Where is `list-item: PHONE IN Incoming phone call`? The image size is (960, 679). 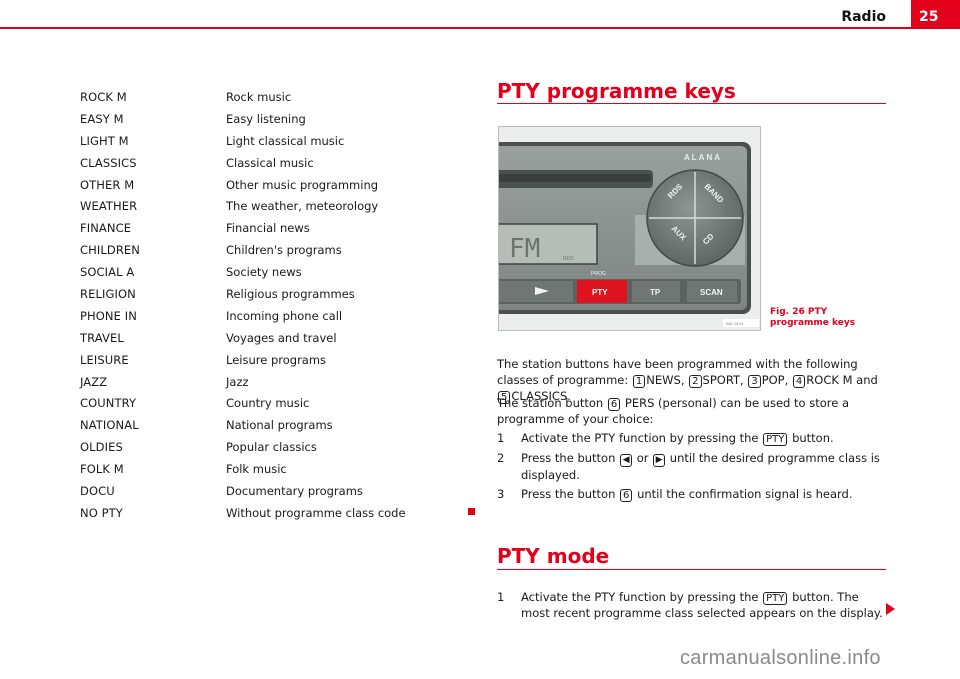
list-item: PHONE IN Incoming phone call is located at coordinates (243, 316).